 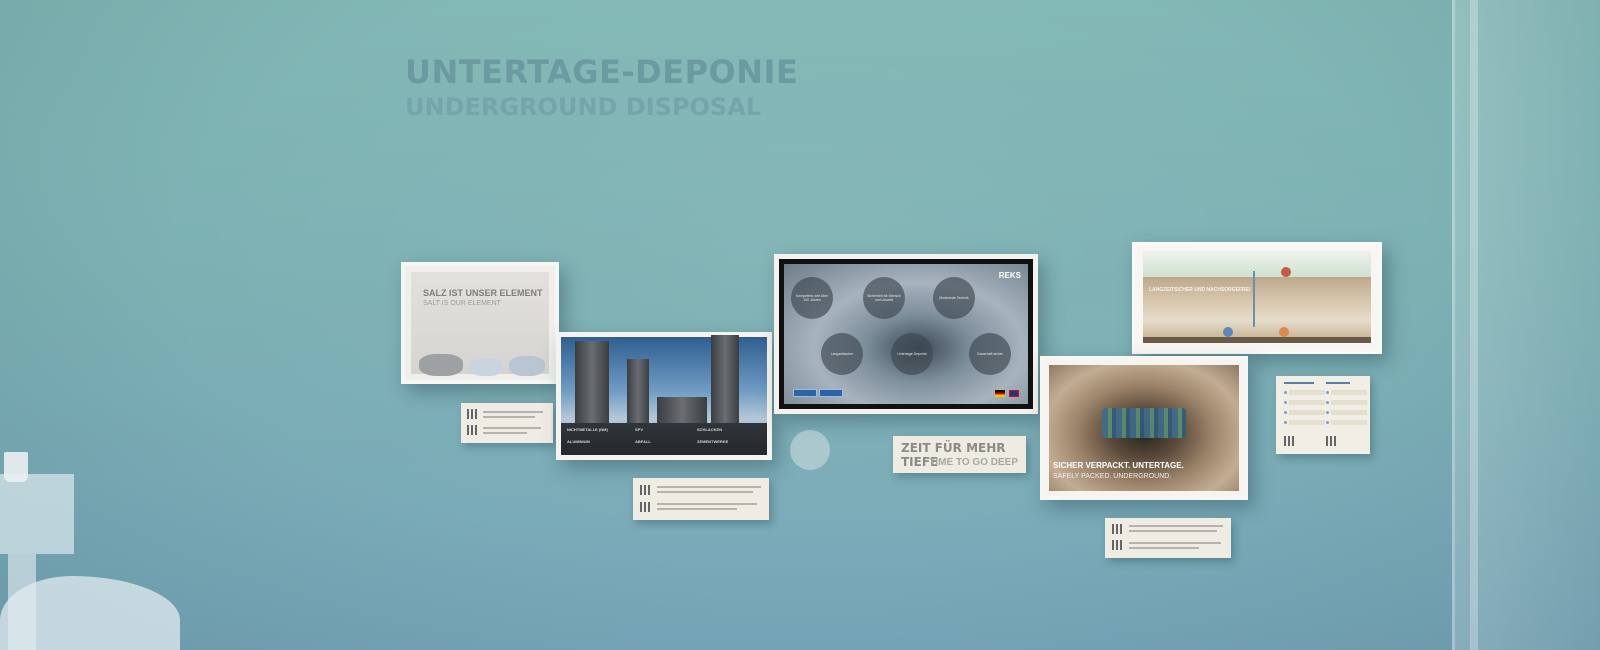 What do you see at coordinates (884, 298) in the screenshot?
I see `info-bubble: Sicherheit für Mensch und Umwelt` at bounding box center [884, 298].